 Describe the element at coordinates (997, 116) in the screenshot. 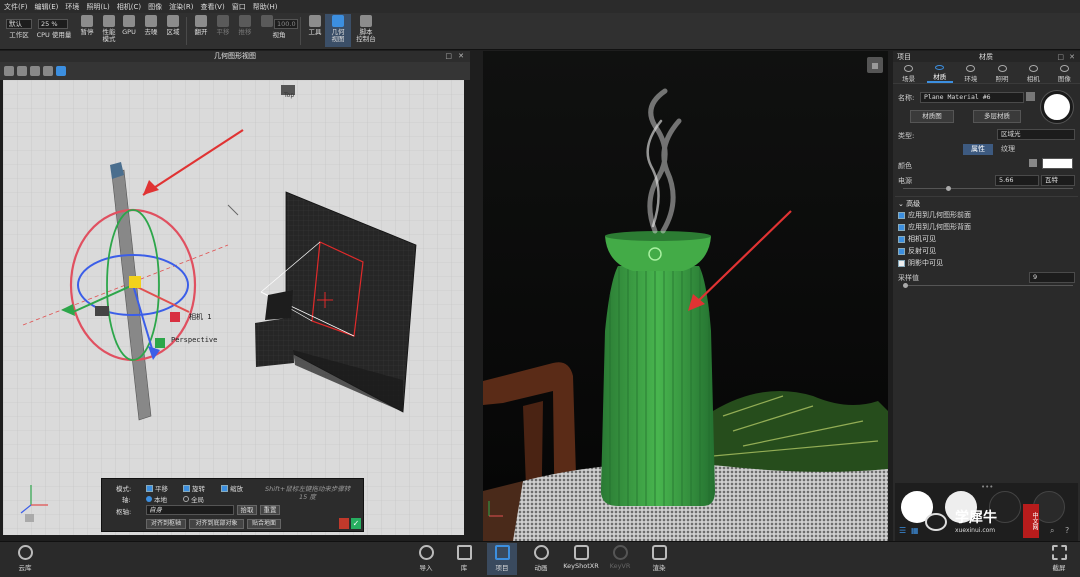

I see `multi-layer-material-button: 多层材质` at that location.